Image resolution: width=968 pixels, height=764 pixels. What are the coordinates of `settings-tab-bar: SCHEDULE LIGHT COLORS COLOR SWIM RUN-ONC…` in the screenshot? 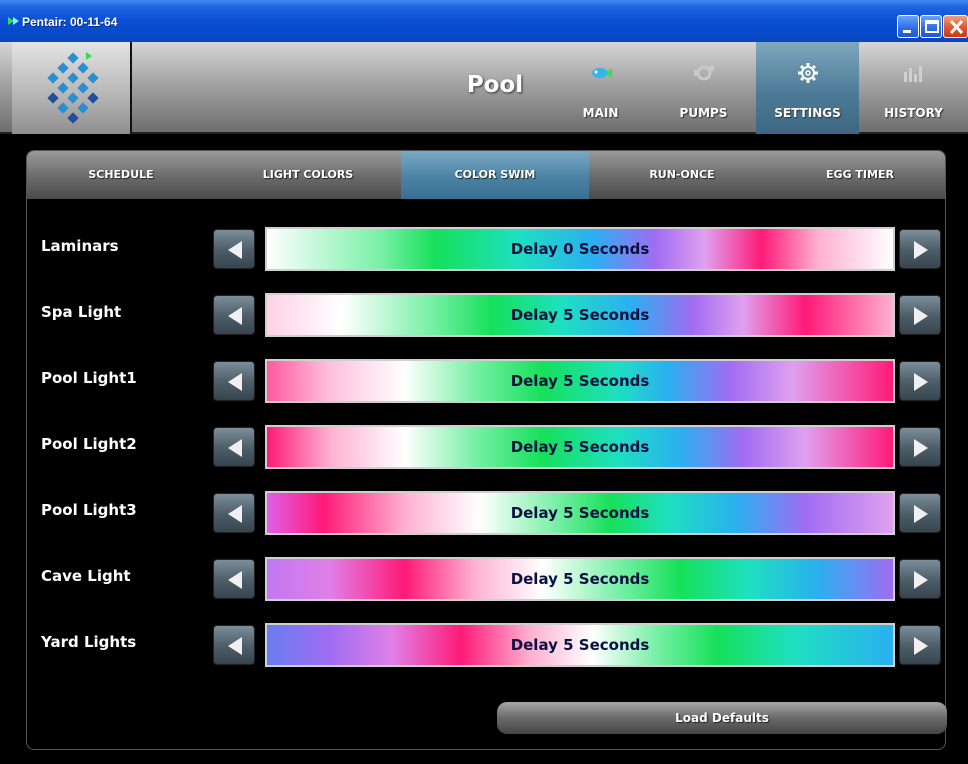 It's located at (486, 175).